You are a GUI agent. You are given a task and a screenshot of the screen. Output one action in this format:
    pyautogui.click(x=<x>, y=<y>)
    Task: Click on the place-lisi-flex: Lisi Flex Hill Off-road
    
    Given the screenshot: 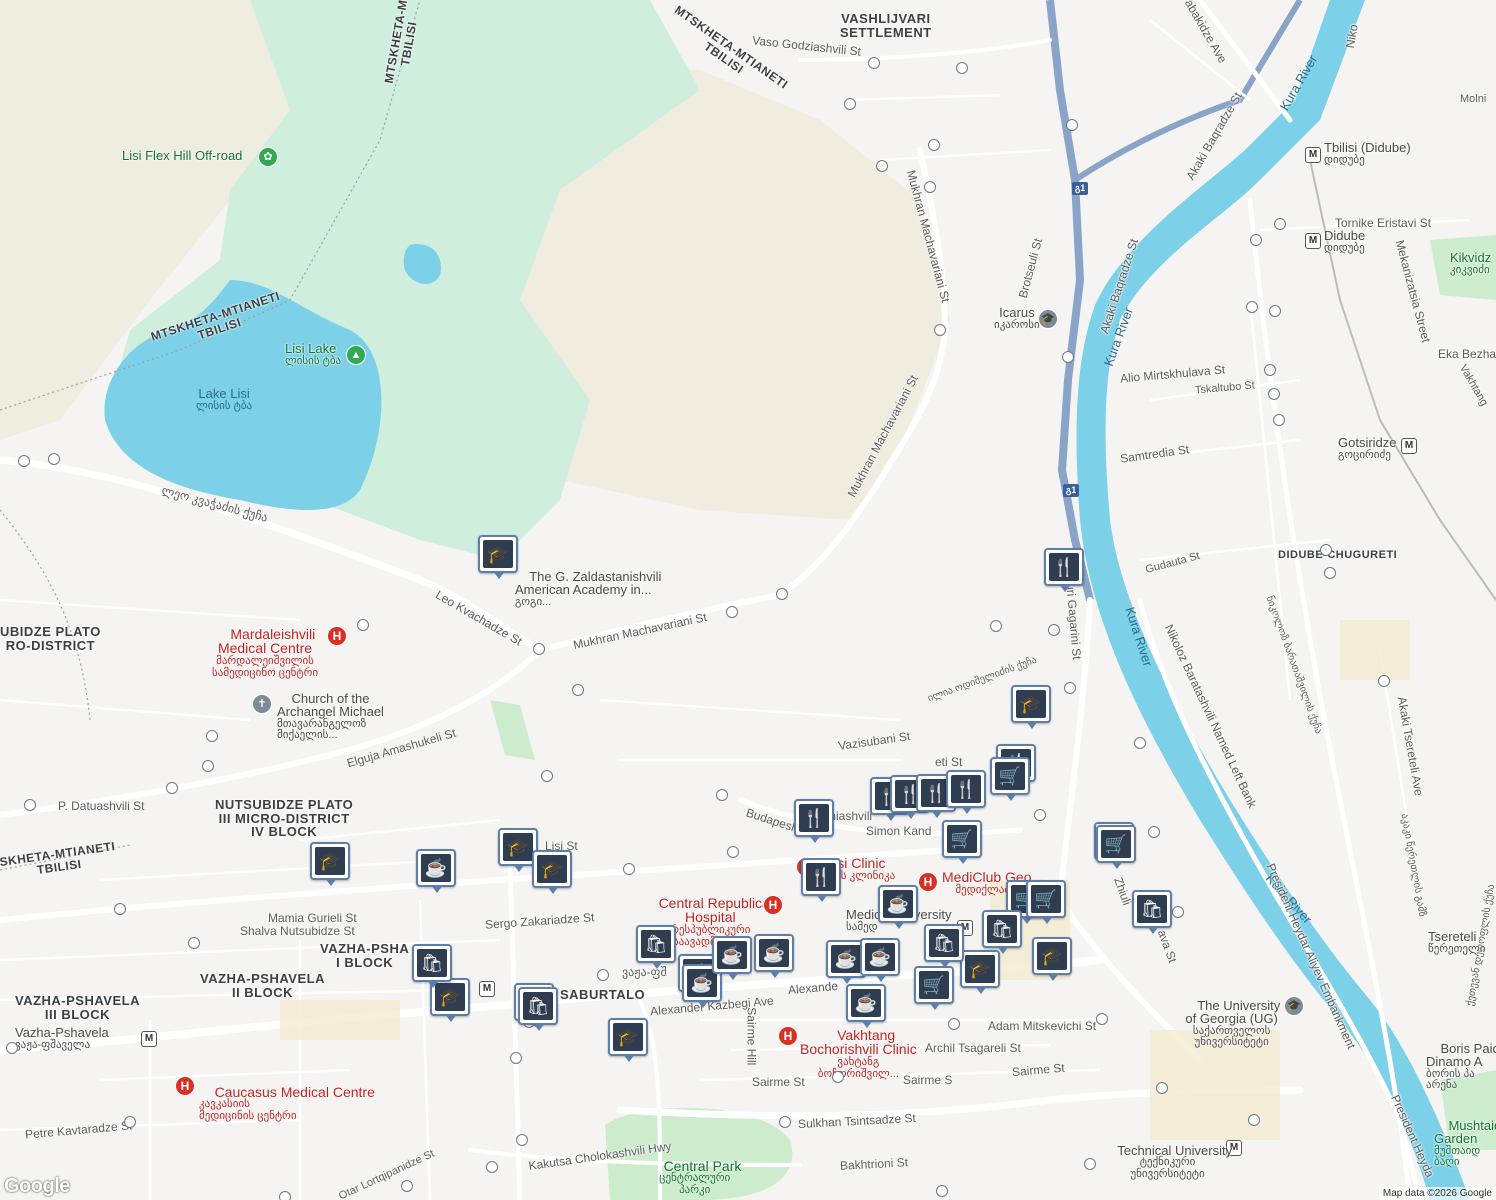 What is the action you would take?
    pyautogui.click(x=182, y=156)
    